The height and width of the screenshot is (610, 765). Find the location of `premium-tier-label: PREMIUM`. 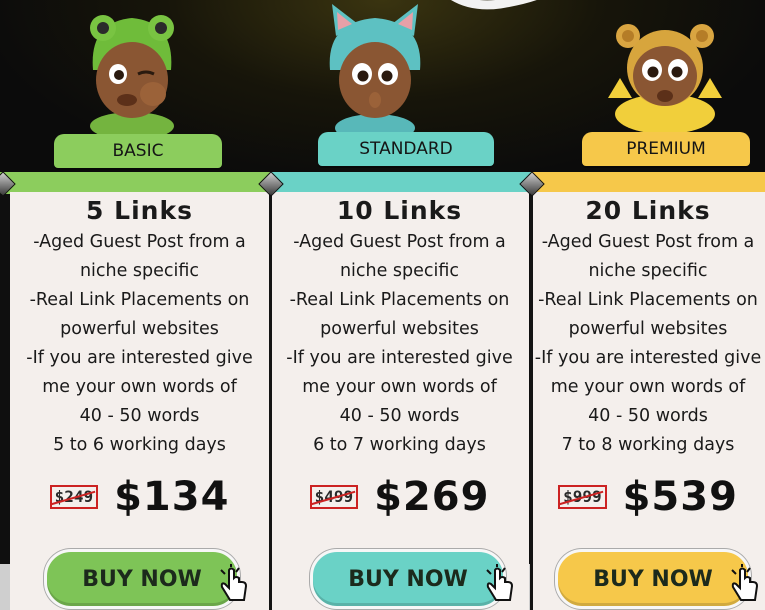

premium-tier-label: PREMIUM is located at coordinates (666, 149).